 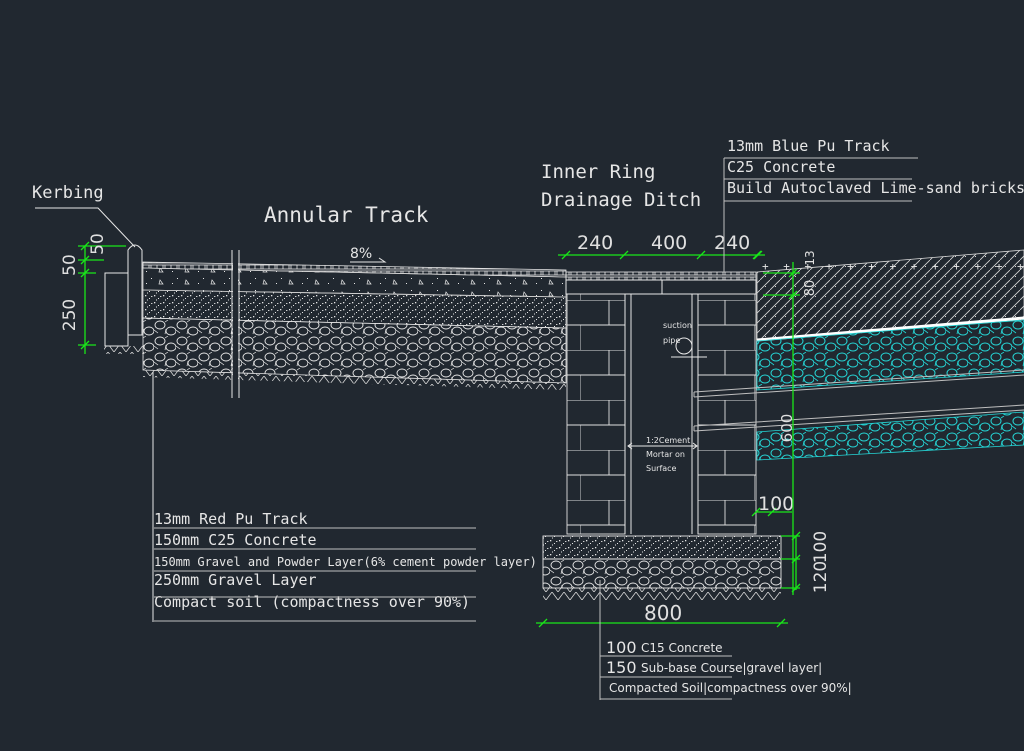 I want to click on mortar-label-3: Surface, so click(x=661, y=468).